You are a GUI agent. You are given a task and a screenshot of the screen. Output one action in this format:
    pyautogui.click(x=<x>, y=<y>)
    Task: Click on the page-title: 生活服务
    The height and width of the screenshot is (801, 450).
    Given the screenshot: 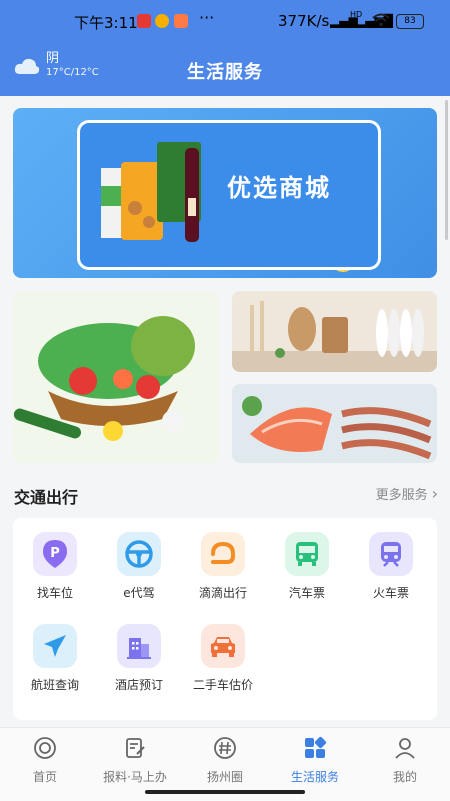 What is the action you would take?
    pyautogui.click(x=225, y=72)
    